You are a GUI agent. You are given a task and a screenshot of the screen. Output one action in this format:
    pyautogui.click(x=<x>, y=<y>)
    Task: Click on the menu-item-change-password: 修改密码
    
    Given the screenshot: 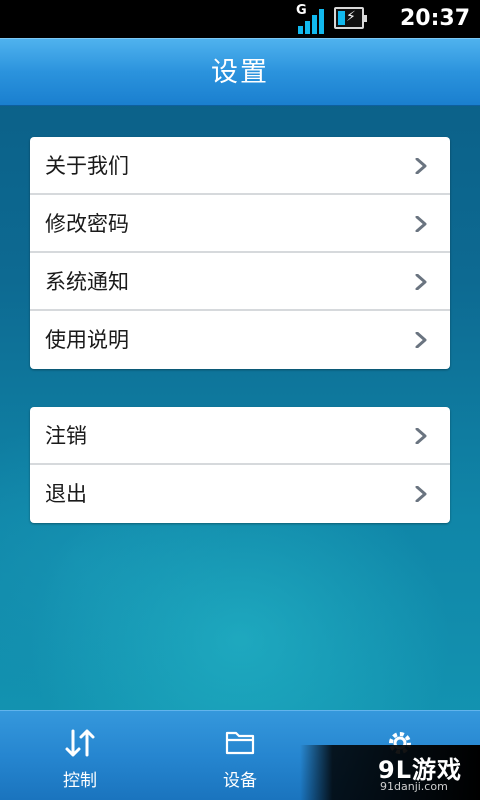 What is the action you would take?
    pyautogui.click(x=240, y=224)
    